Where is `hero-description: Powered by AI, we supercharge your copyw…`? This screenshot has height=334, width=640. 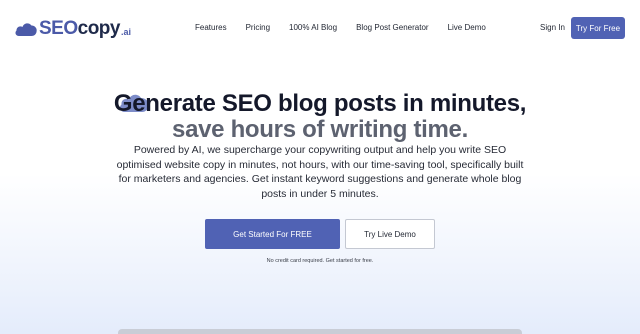
hero-description: Powered by AI, we supercharge your copyw… is located at coordinates (320, 172).